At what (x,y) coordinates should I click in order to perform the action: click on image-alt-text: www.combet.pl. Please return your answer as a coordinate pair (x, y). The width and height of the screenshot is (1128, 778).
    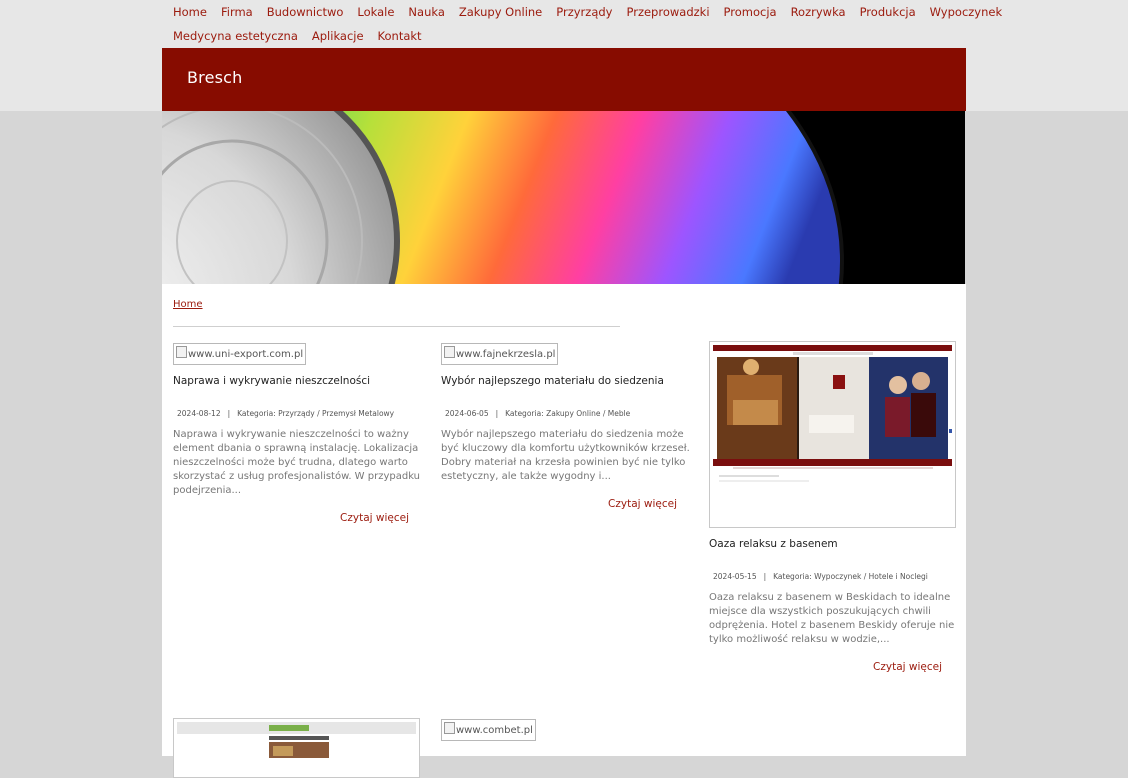
    Looking at the image, I should click on (494, 730).